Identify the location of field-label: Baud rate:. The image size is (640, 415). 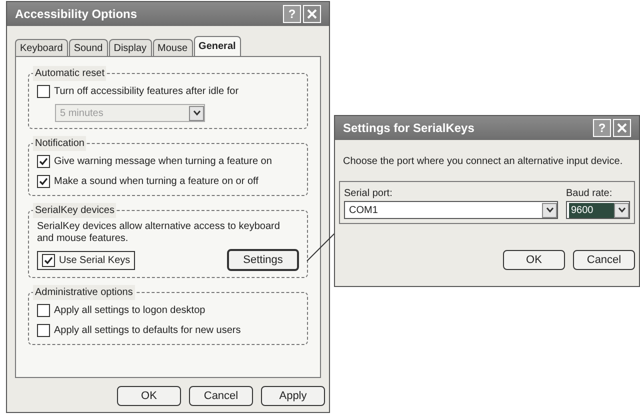
(590, 194).